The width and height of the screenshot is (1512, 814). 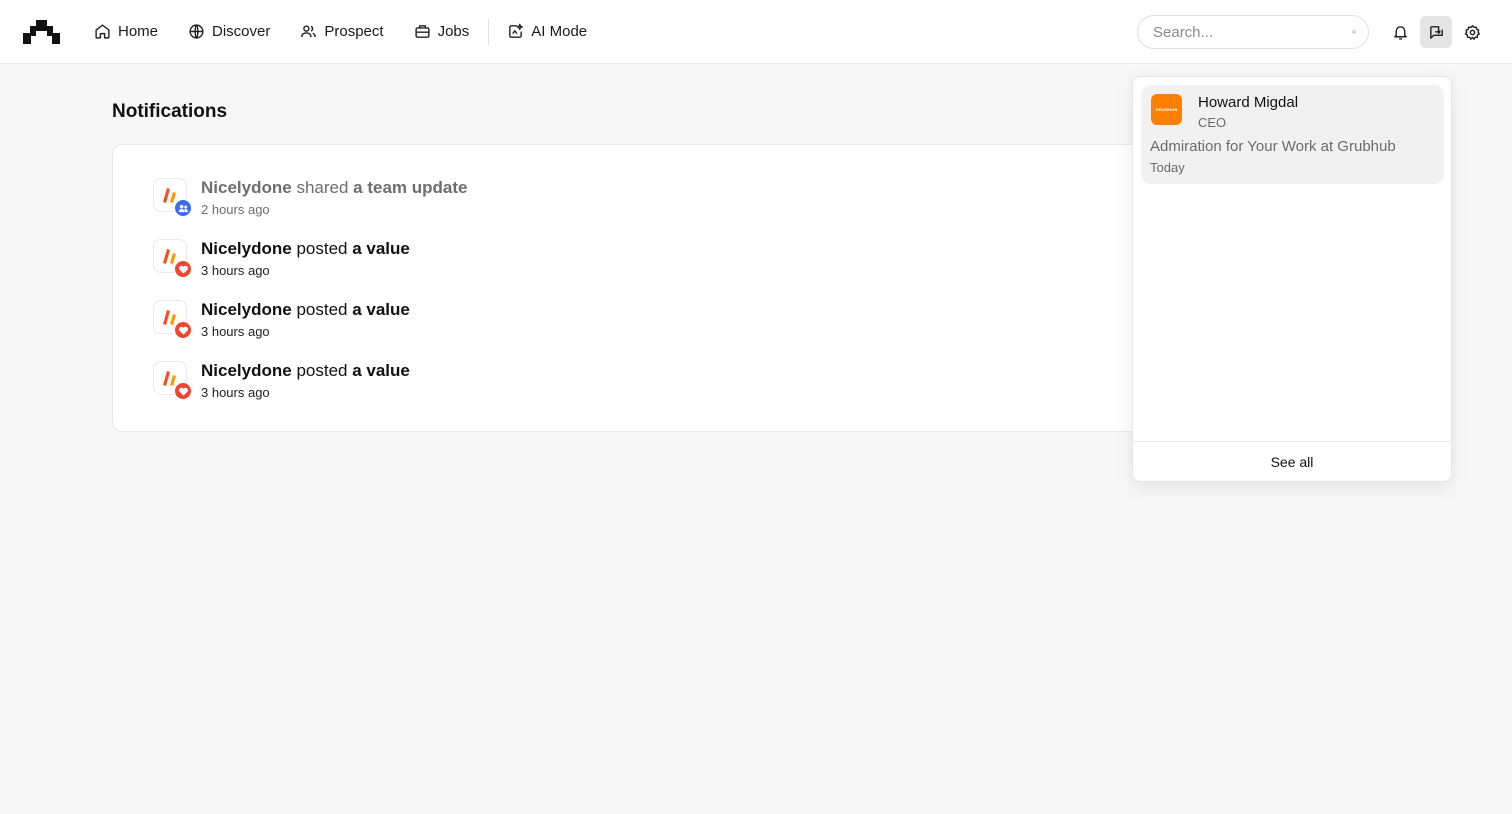 I want to click on nav-discover-label: Discover, so click(x=241, y=31).